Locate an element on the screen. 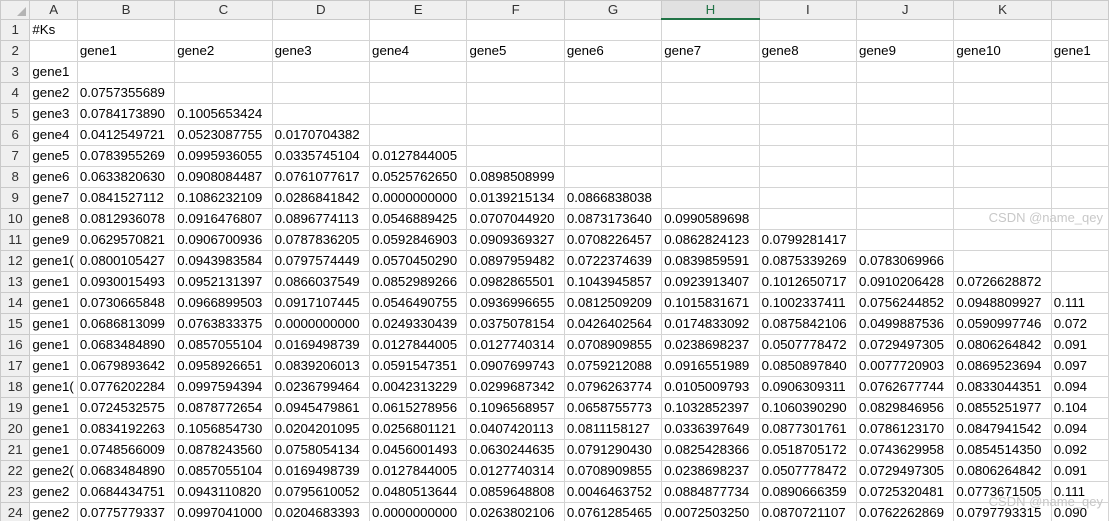 Image resolution: width=1109 pixels, height=521 pixels. cell: 0.0875339269 is located at coordinates (808, 260).